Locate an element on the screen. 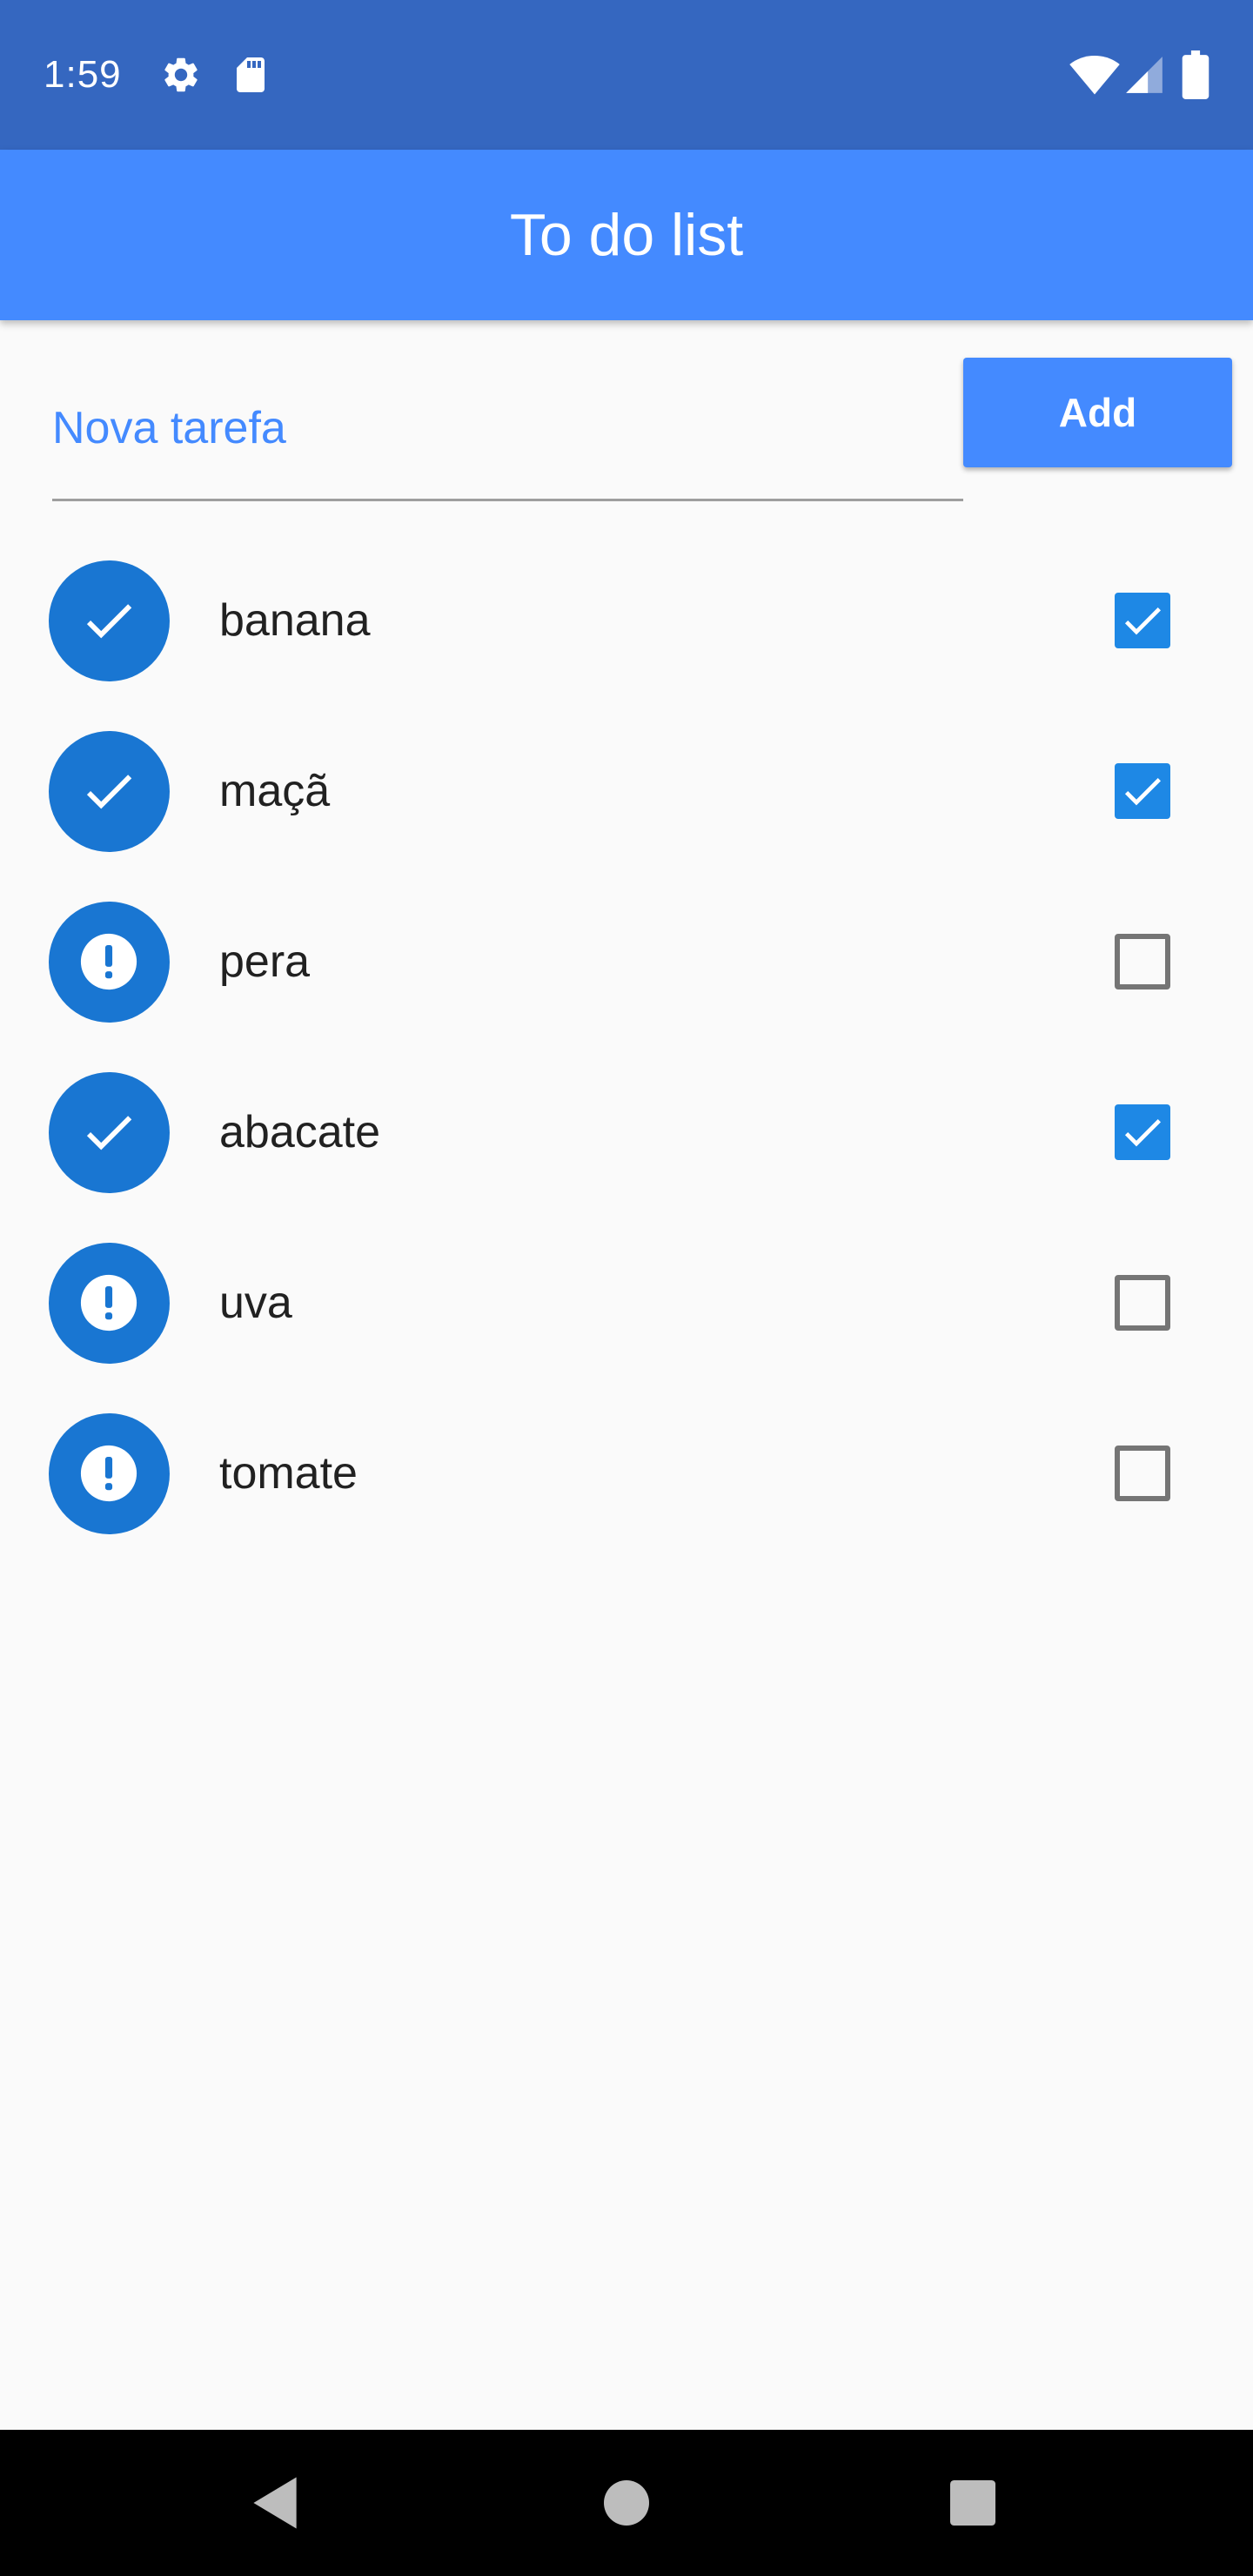 This screenshot has height=2576, width=1253. app-bar: To do list is located at coordinates (626, 235).